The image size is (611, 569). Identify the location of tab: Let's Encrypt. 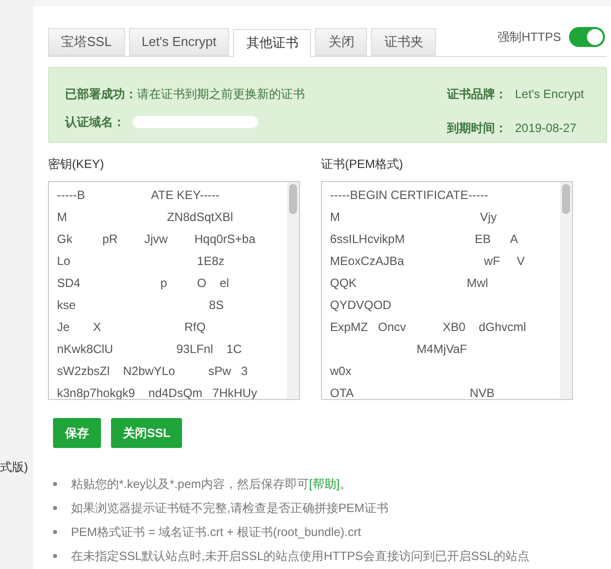
(179, 42).